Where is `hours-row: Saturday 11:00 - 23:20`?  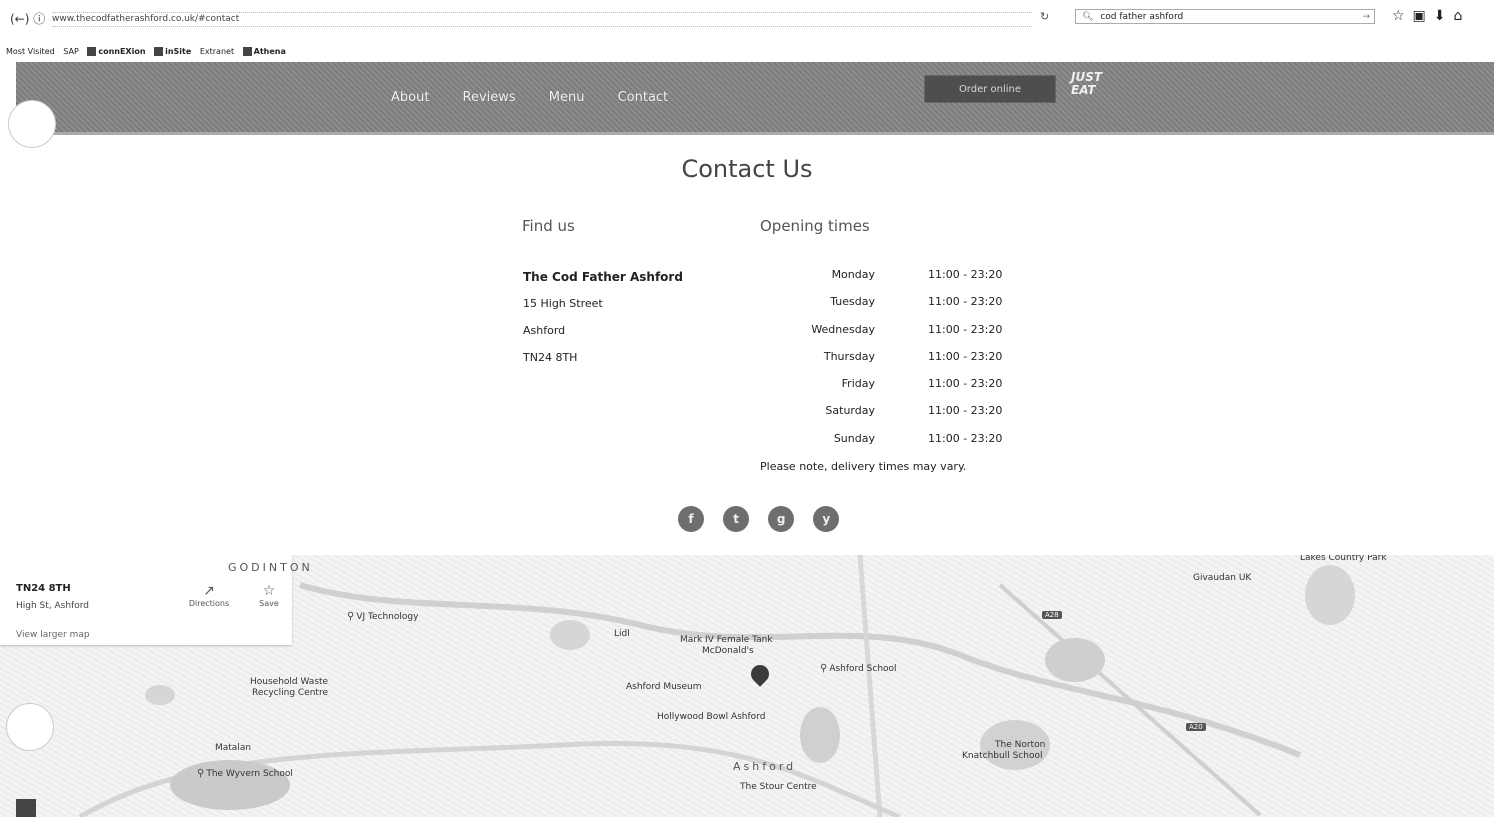
hours-row: Saturday 11:00 - 23:20 is located at coordinates (885, 417).